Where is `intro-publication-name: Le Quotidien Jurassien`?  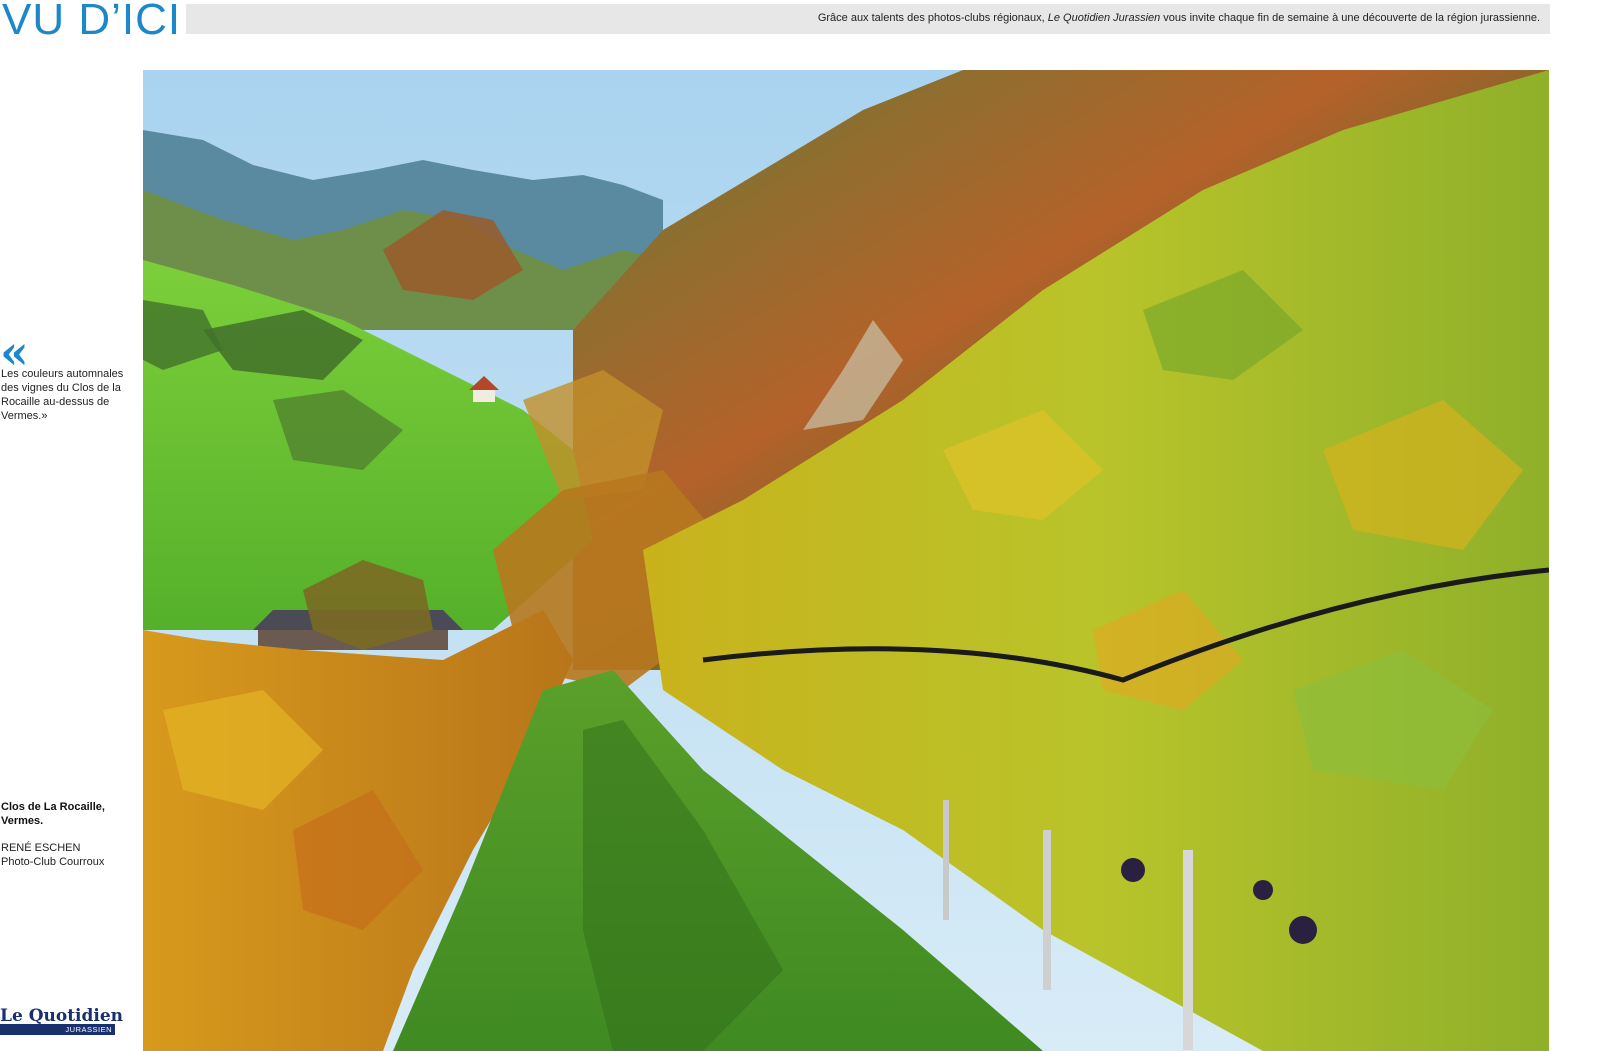
intro-publication-name: Le Quotidien Jurassien is located at coordinates (1104, 18).